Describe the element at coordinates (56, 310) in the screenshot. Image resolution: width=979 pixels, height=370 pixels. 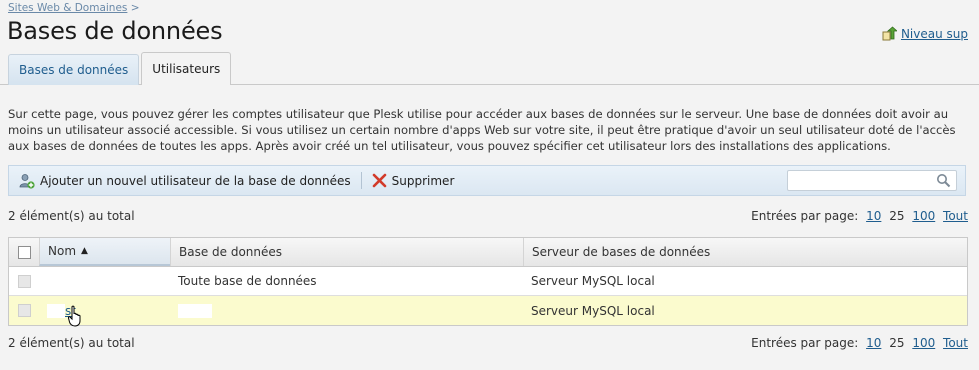
I see `name-redacted` at that location.